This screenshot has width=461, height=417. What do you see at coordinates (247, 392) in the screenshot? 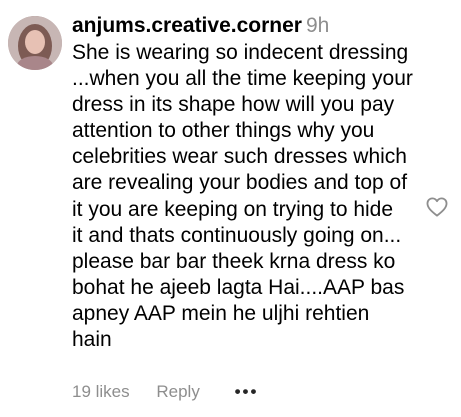
I see `more-options-icon: •••` at bounding box center [247, 392].